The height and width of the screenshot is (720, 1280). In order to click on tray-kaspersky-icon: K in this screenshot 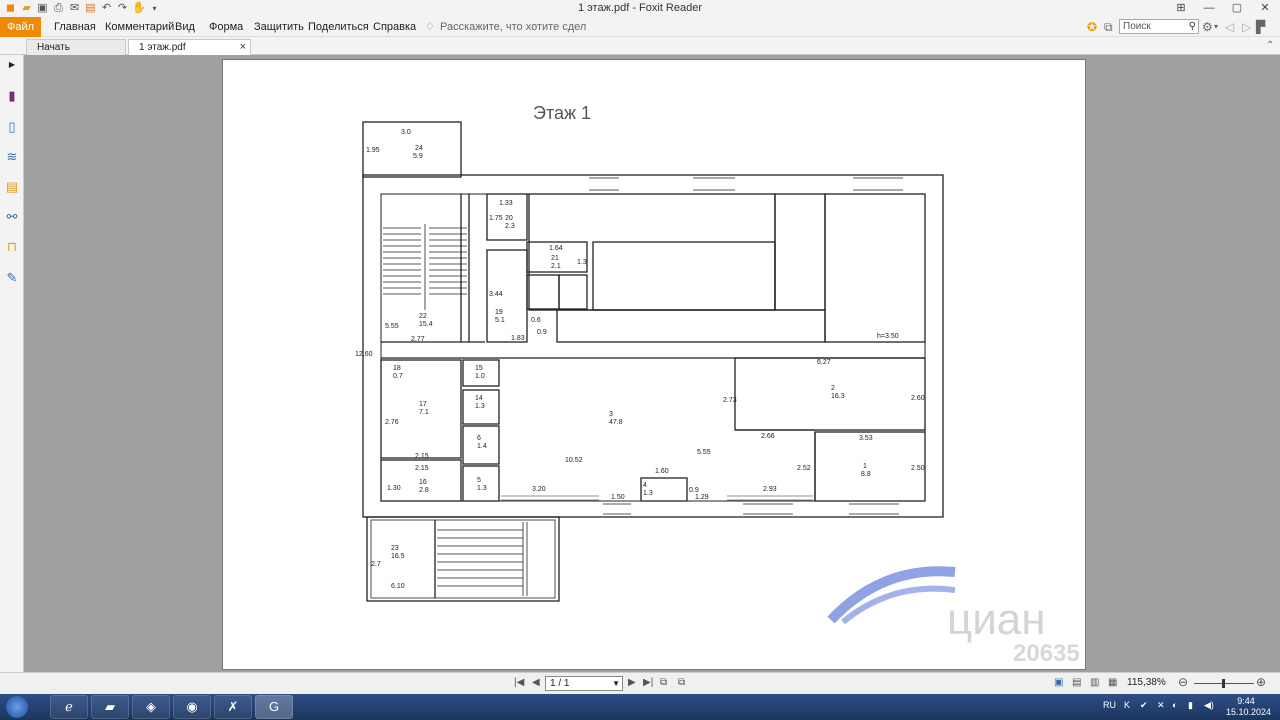, I will do `click(1127, 705)`.